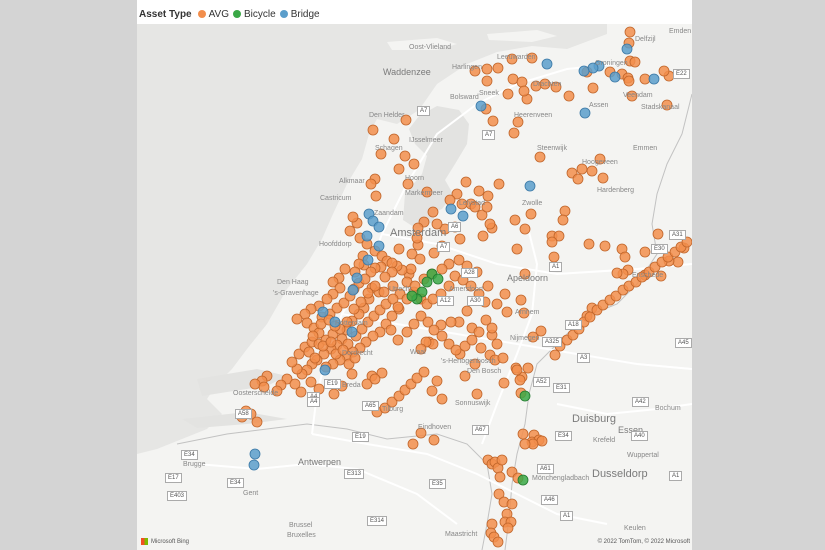 The height and width of the screenshot is (550, 825). Describe the element at coordinates (299, 14) in the screenshot. I see `legend-item-bridge: Bridge` at that location.